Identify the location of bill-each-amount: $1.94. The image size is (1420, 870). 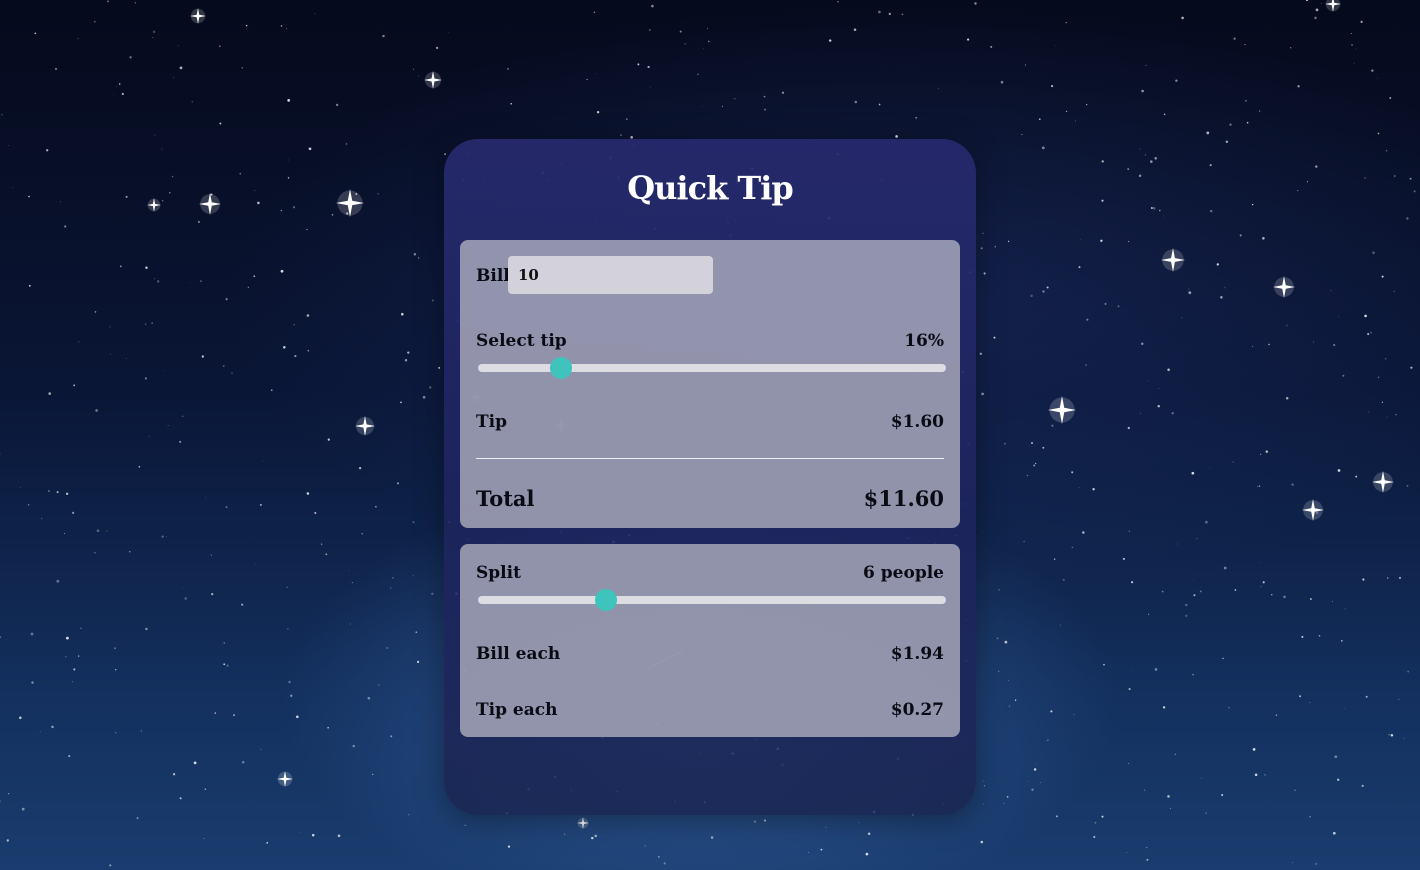
(917, 654).